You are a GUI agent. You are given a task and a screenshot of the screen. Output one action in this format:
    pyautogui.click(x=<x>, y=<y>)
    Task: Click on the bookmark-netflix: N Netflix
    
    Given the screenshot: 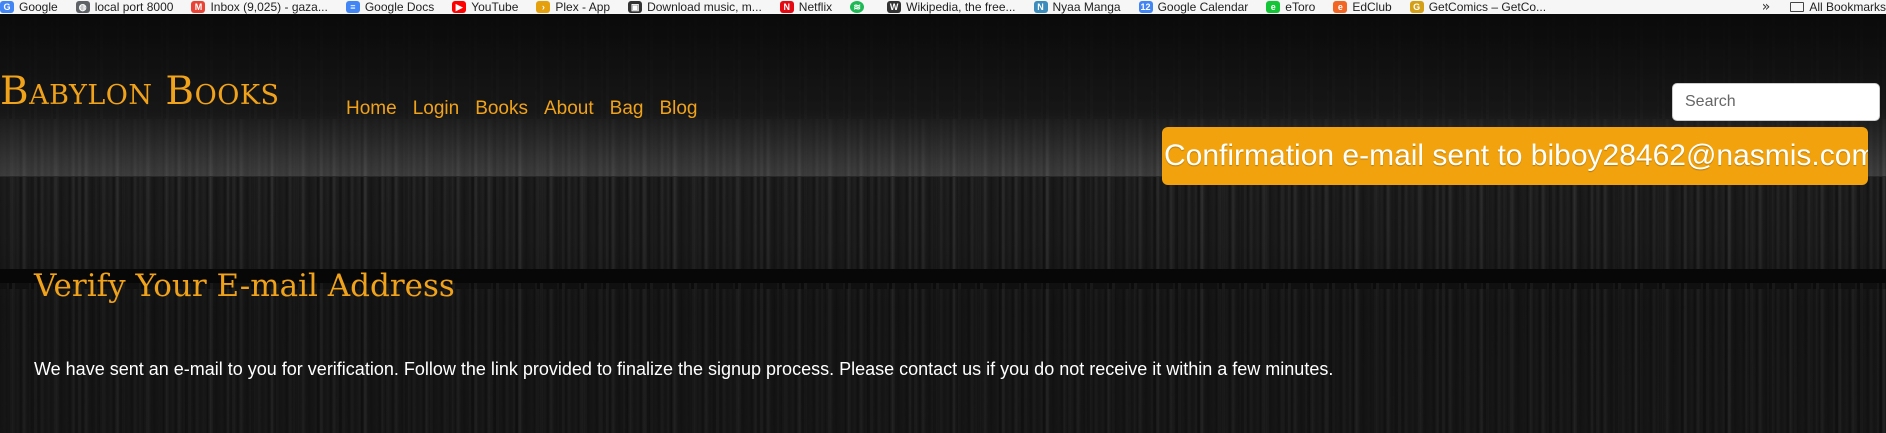 What is the action you would take?
    pyautogui.click(x=806, y=7)
    